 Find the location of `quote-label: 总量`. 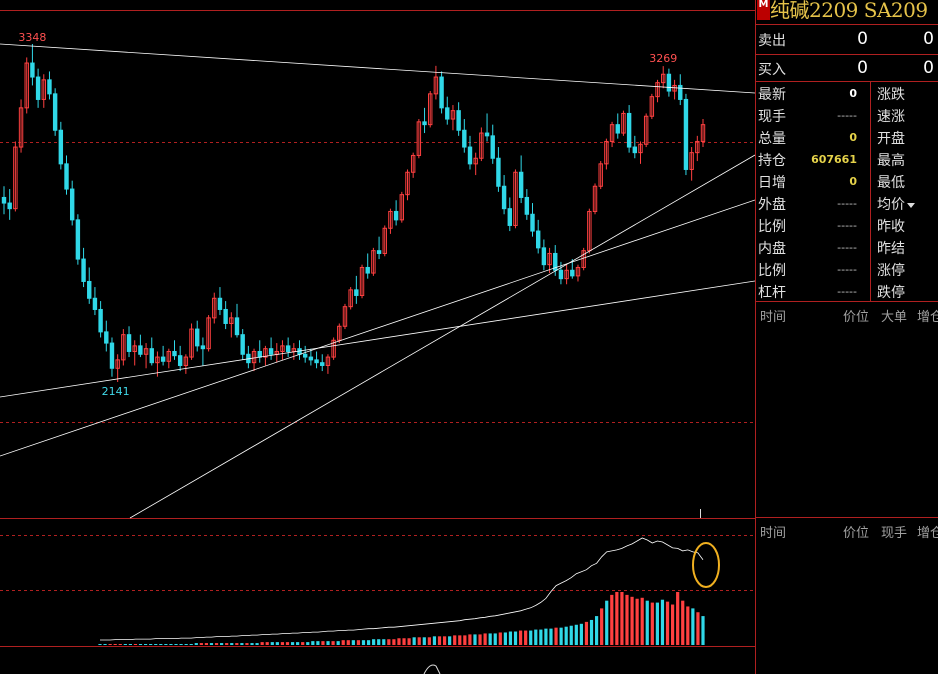

quote-label: 总量 is located at coordinates (772, 139).